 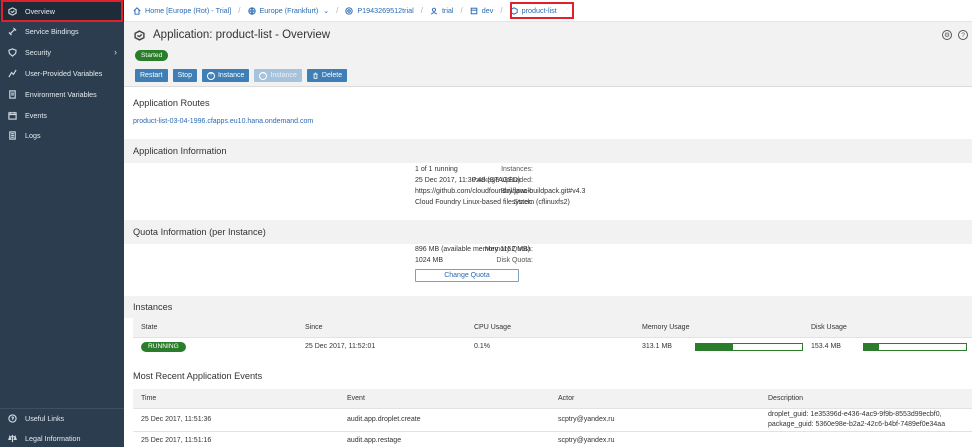 I want to click on quota-header: Quota Information (per Instance), so click(x=548, y=232).